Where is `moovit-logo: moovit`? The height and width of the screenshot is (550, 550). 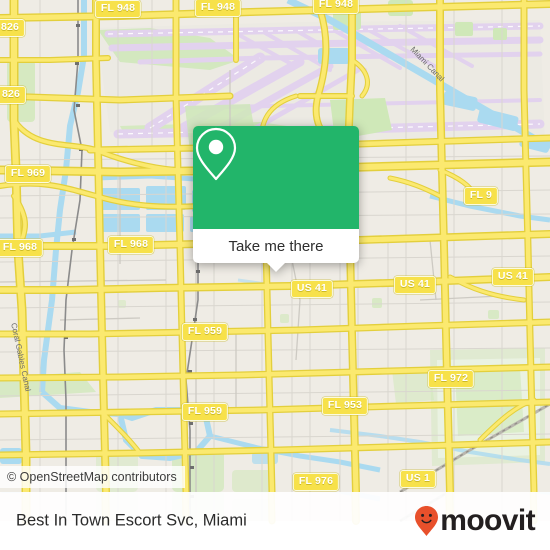 moovit-logo: moovit is located at coordinates (475, 520).